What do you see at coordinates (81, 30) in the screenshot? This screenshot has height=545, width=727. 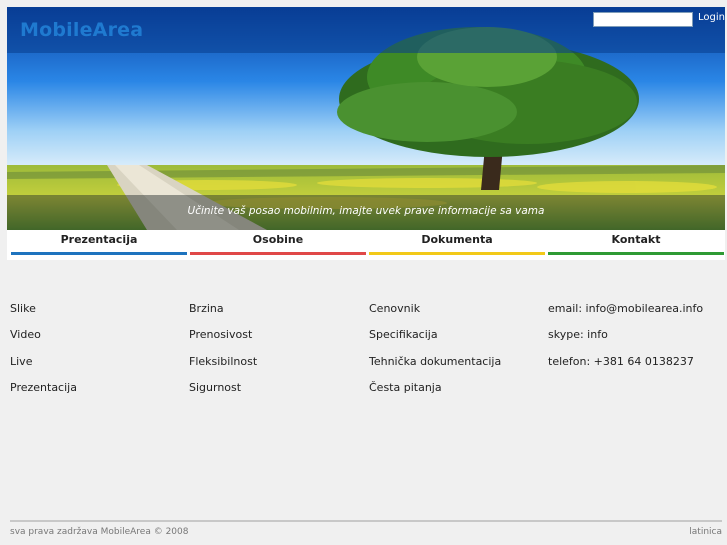 I see `logo: MobileArea` at bounding box center [81, 30].